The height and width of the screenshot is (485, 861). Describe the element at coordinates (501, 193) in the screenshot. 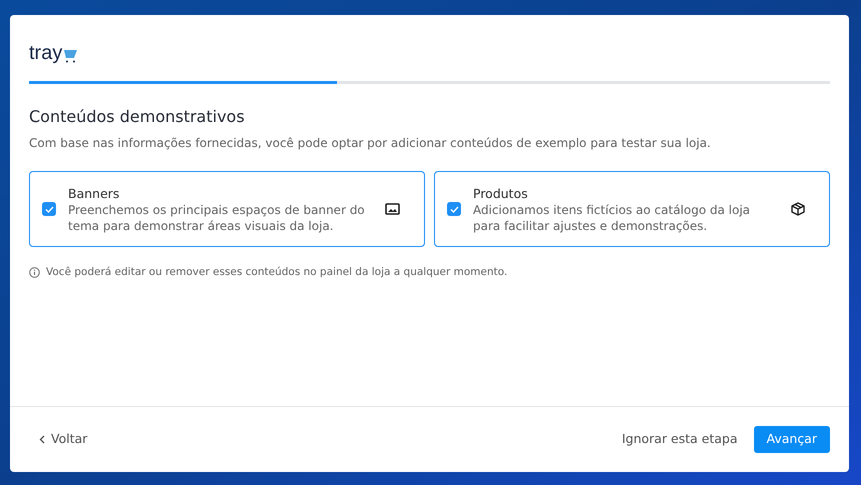

I see `option-title: Produtos` at that location.